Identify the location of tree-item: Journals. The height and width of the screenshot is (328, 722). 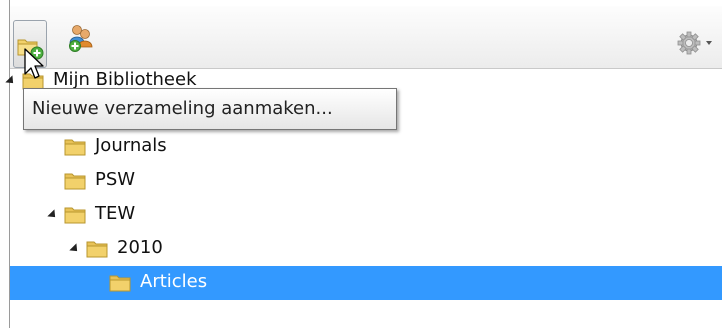
(366, 147).